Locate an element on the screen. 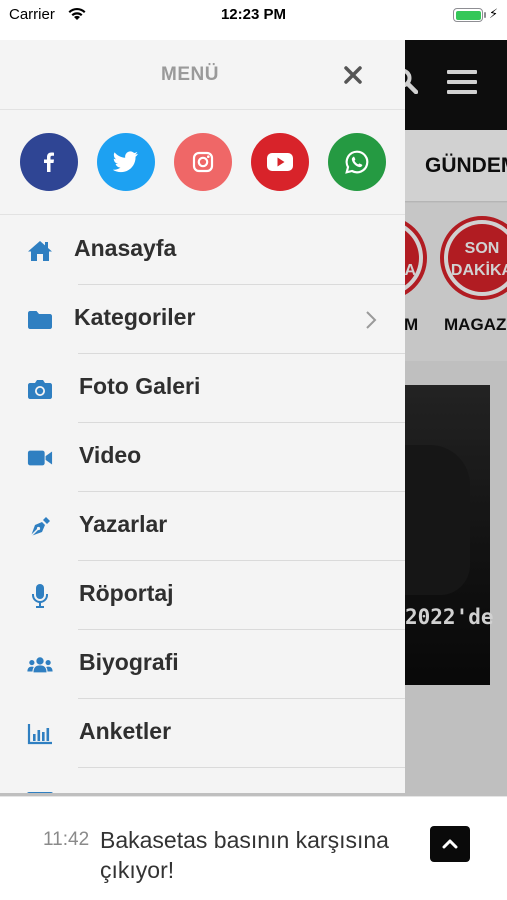 The image size is (507, 900). menu-label: Biyografi is located at coordinates (129, 662).